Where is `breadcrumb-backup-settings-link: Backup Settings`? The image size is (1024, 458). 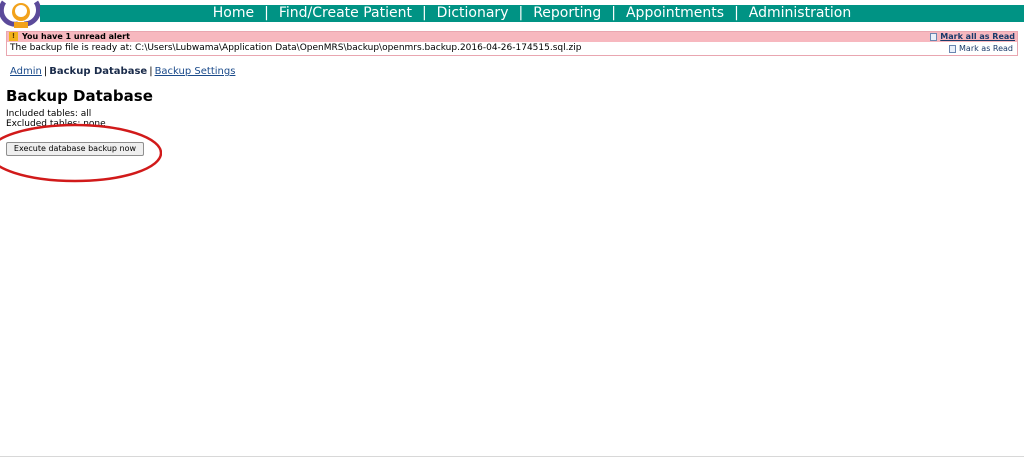 breadcrumb-backup-settings-link: Backup Settings is located at coordinates (195, 71).